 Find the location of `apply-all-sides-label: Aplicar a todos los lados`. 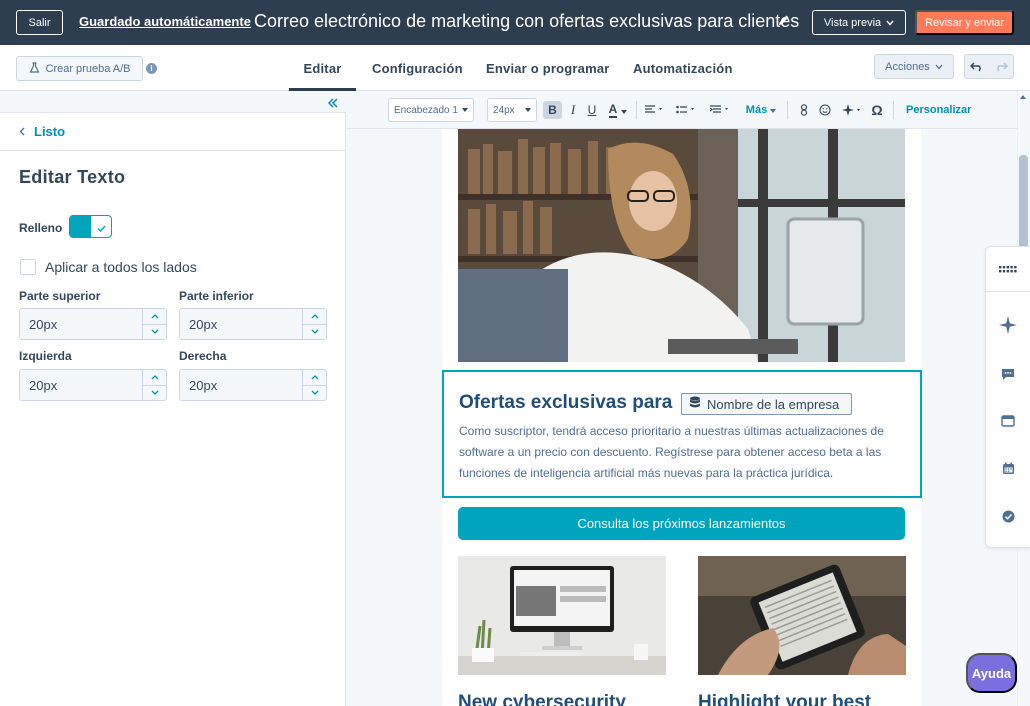

apply-all-sides-label: Aplicar a todos los lados is located at coordinates (121, 267).